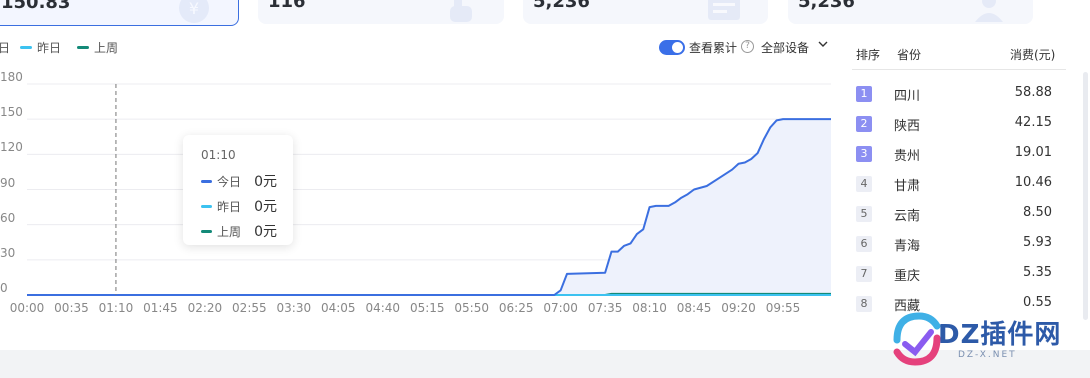 The width and height of the screenshot is (1090, 378). What do you see at coordinates (962, 250) in the screenshot?
I see `table-row: 6 青海 5.93` at bounding box center [962, 250].